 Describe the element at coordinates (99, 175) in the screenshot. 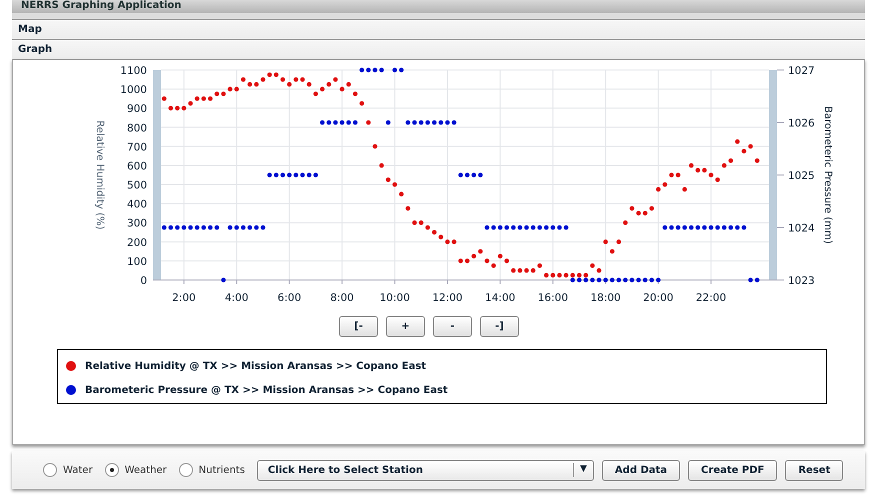

I see `axis-title: Relative Humidity (%)` at that location.